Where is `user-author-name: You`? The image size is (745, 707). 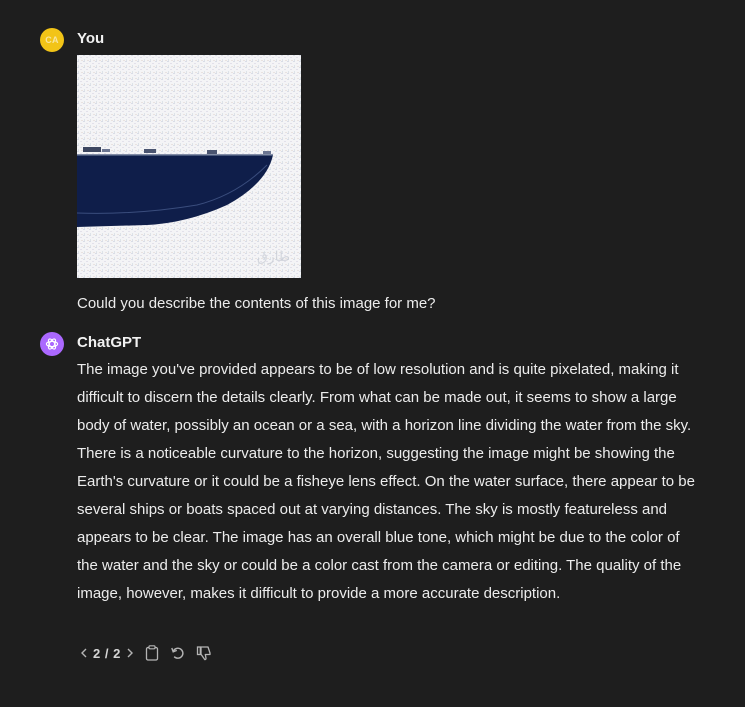 user-author-name: You is located at coordinates (91, 38).